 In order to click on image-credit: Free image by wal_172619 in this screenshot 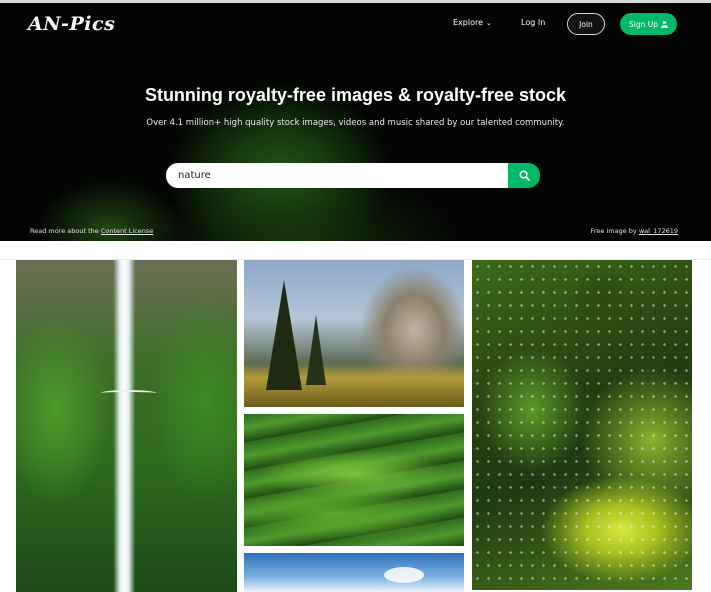, I will do `click(634, 231)`.